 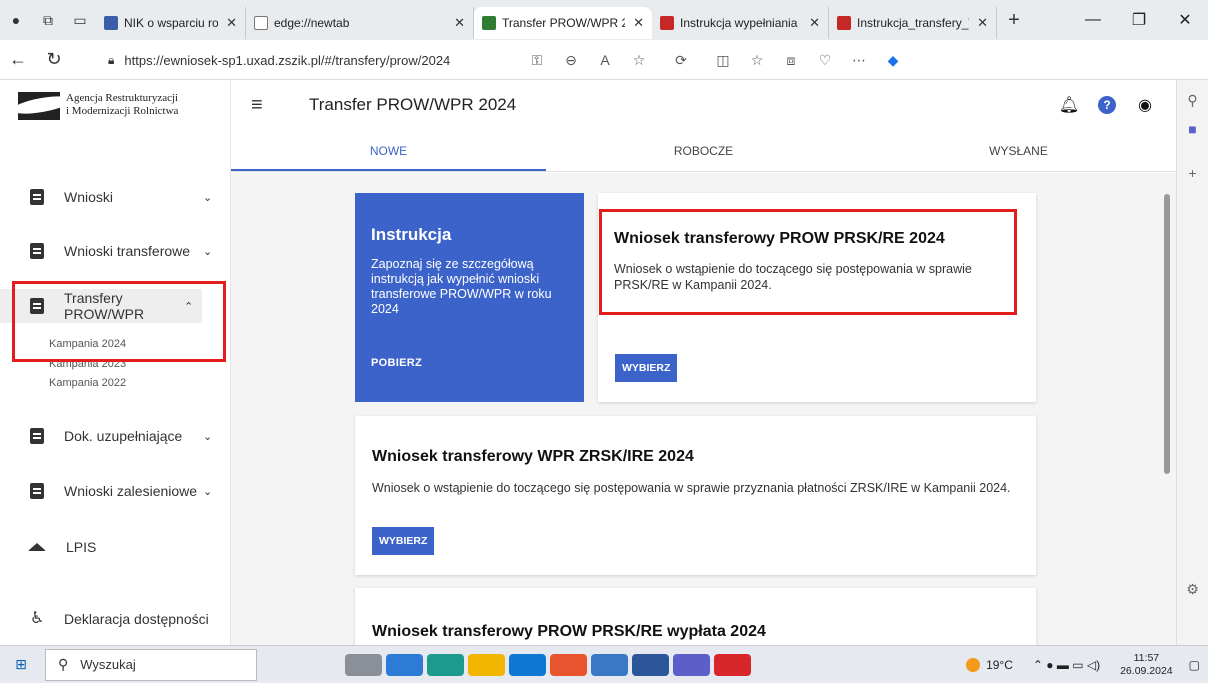 I want to click on weather-icon, so click(x=973, y=665).